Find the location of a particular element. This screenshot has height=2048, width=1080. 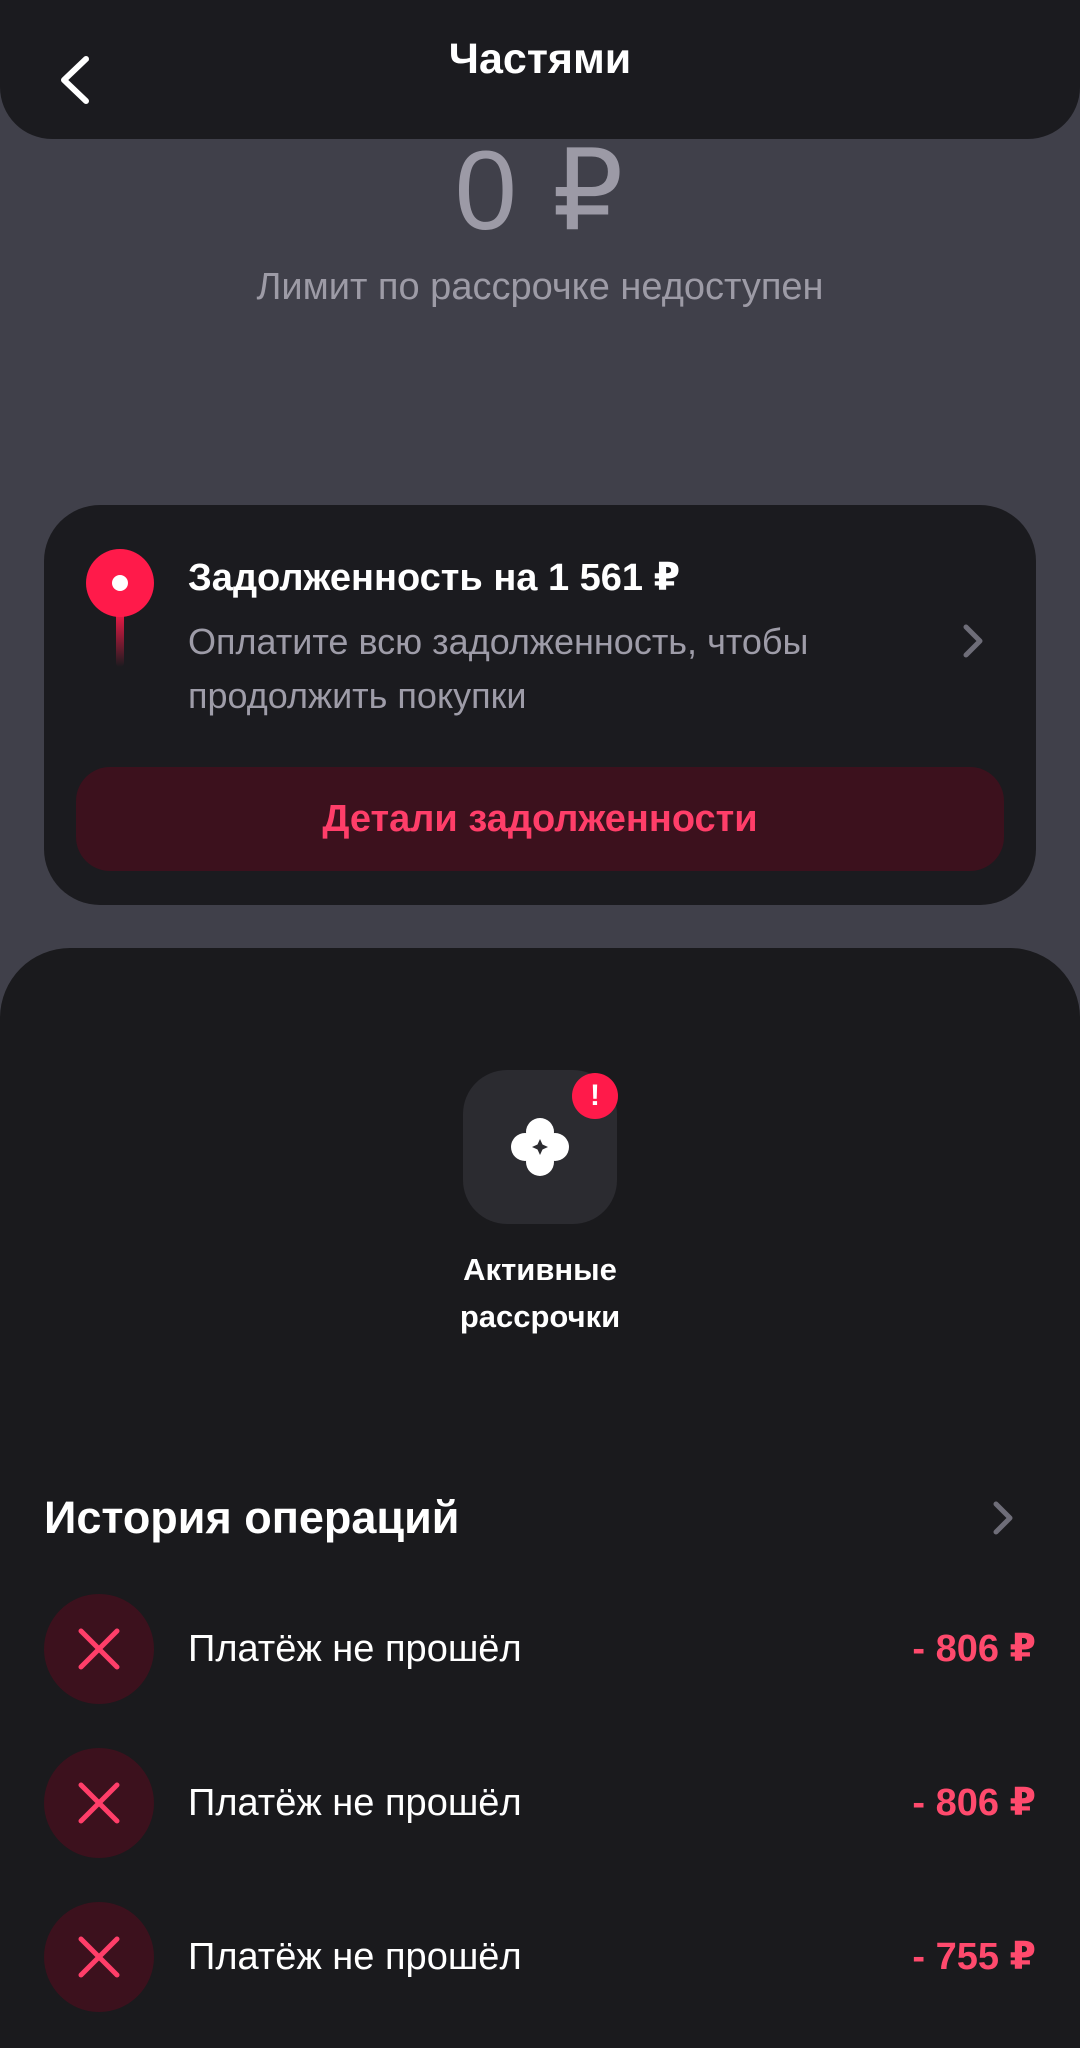

history-item-amount: - 755 ₽ is located at coordinates (974, 1957).